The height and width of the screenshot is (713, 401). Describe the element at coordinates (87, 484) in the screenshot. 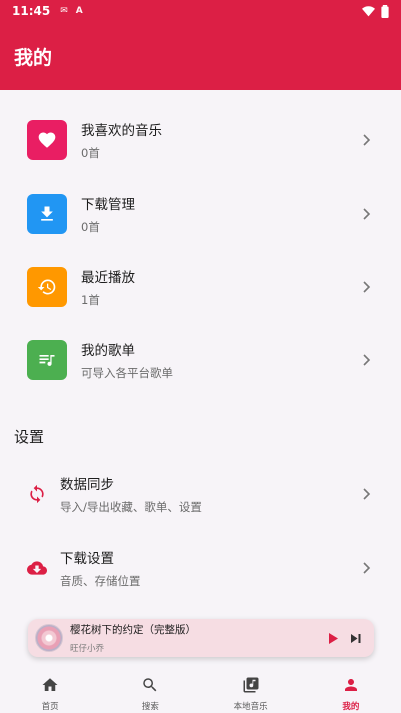

I see `data-sync-title: 数据同步` at that location.